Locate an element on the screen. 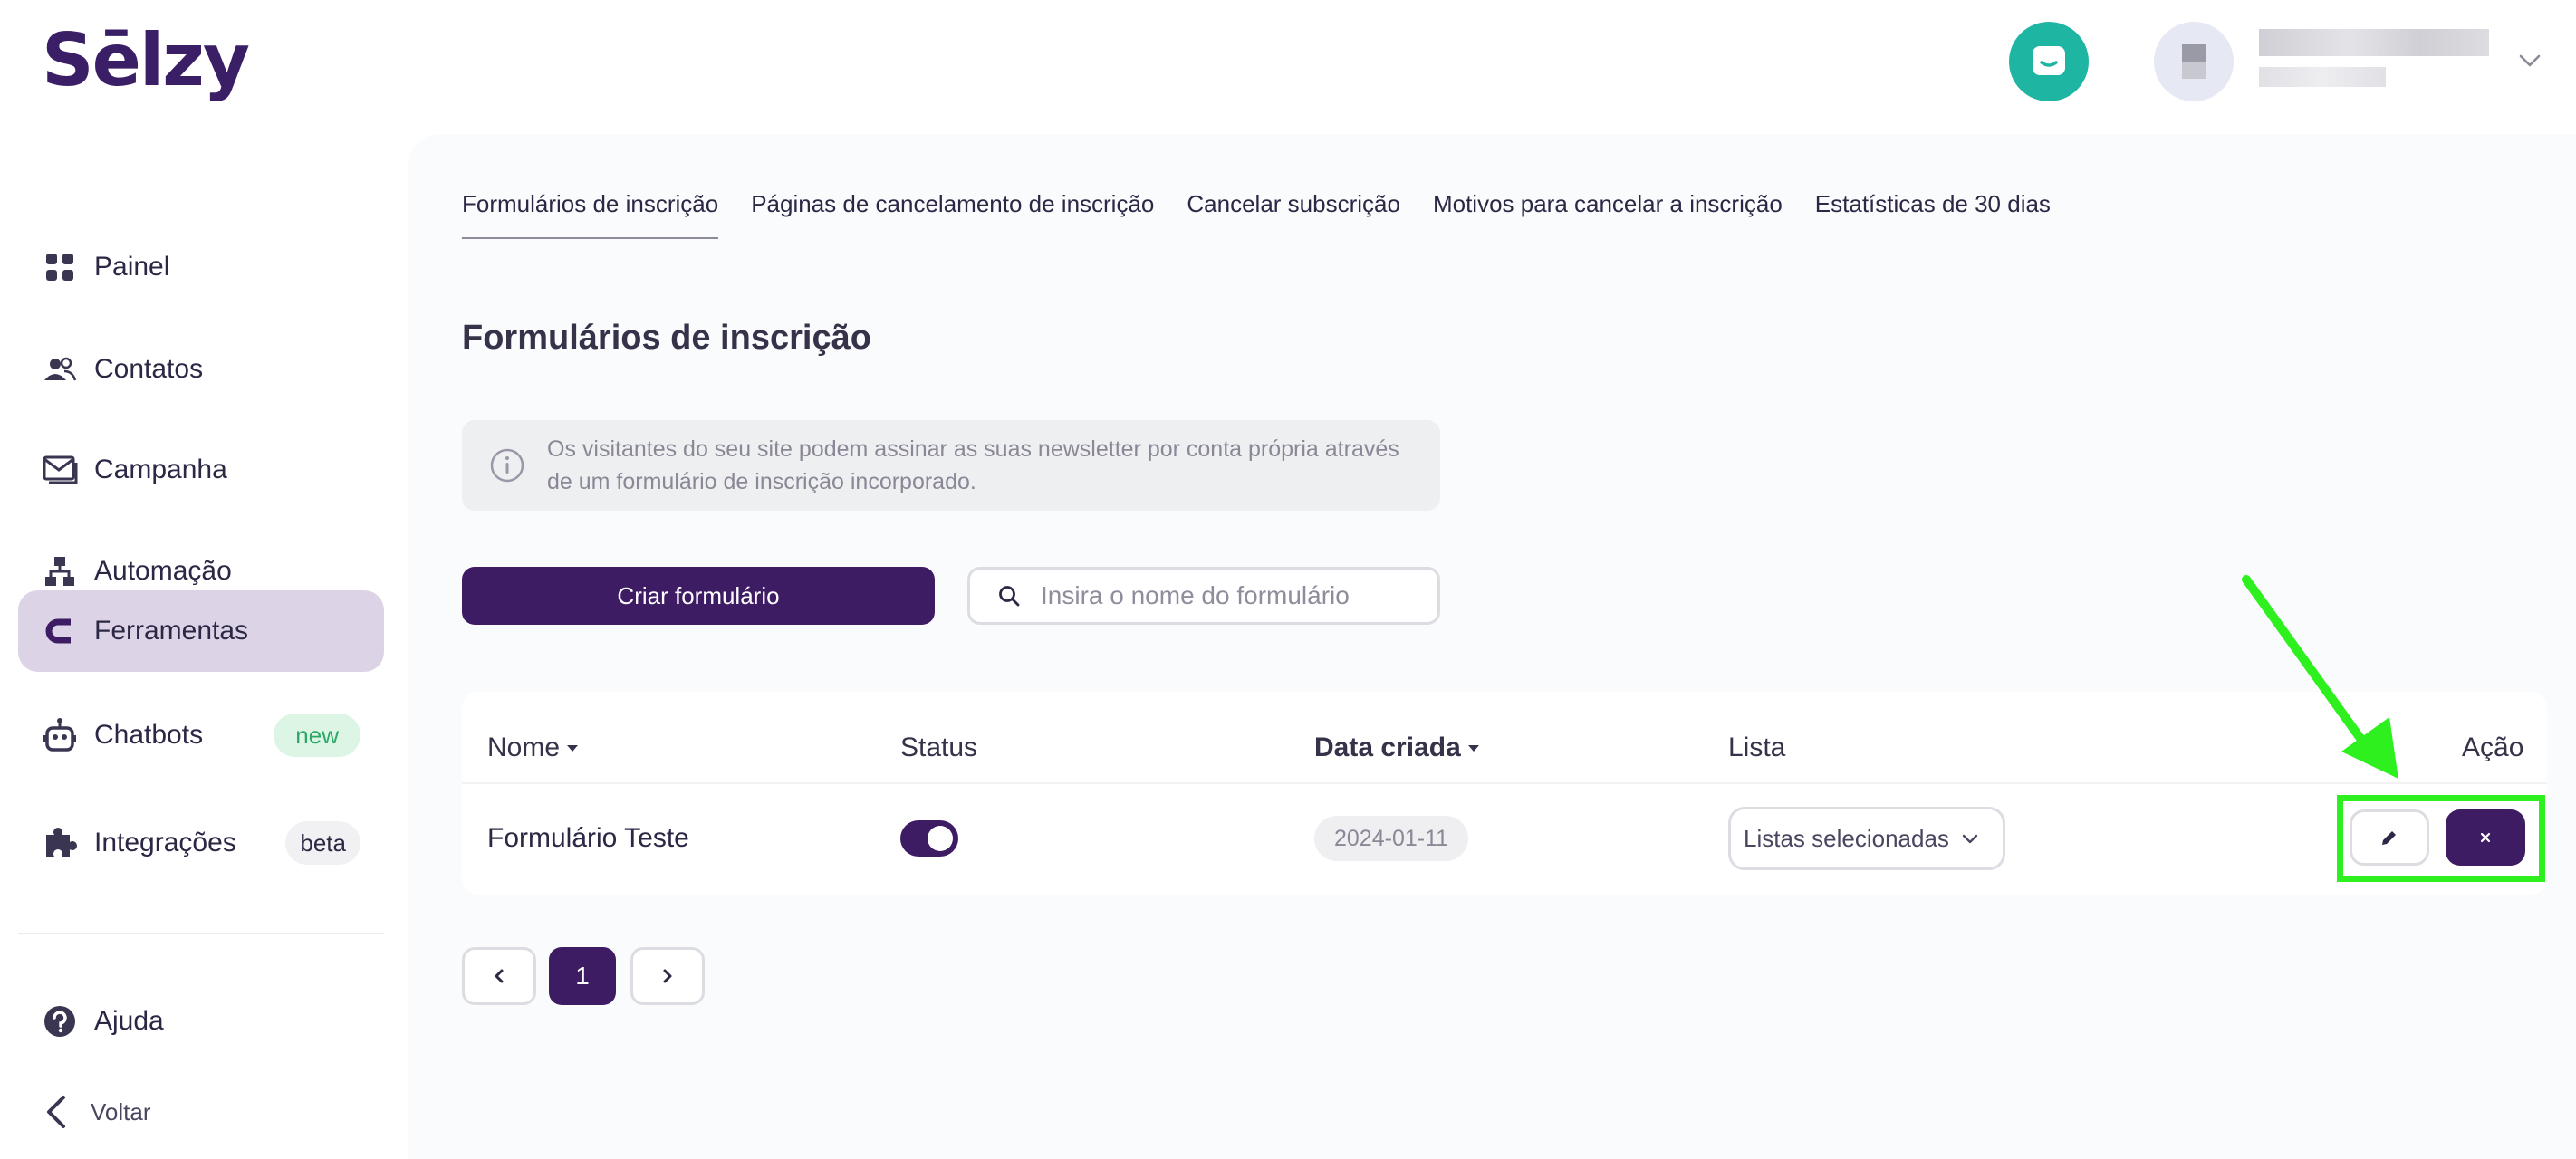 The image size is (2576, 1159). chevron-right-icon is located at coordinates (667, 976).